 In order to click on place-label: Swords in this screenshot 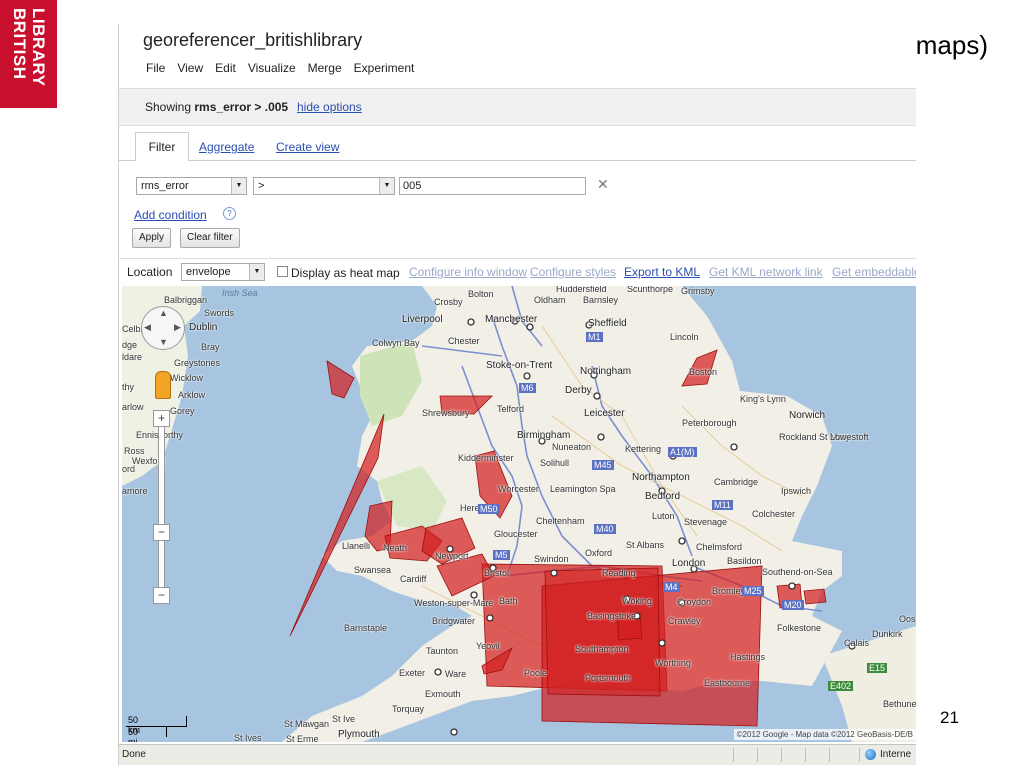, I will do `click(219, 313)`.